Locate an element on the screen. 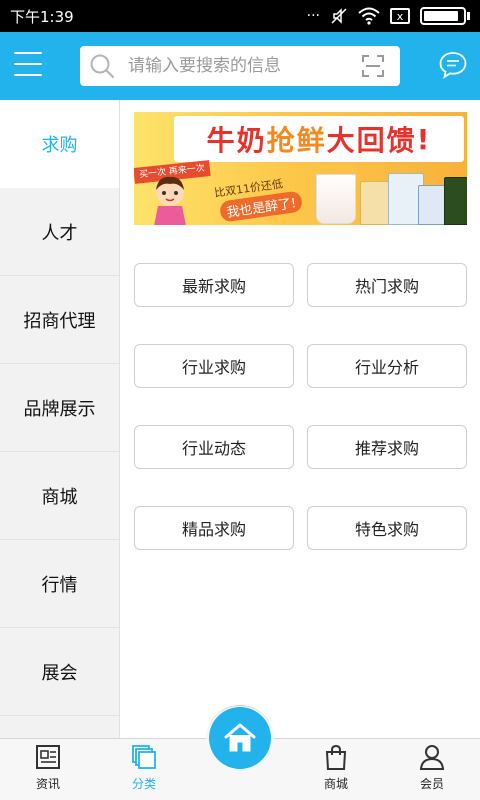 The image size is (480, 800). status-bar: 下午1:39 ··· x is located at coordinates (240, 16).